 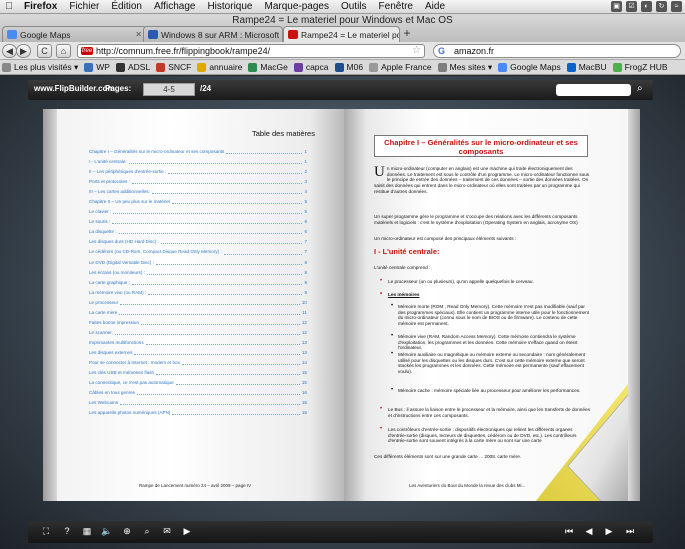 I want to click on toc-row: Les disques durs (HD Hard Disc) : 7, so click(x=198, y=242).